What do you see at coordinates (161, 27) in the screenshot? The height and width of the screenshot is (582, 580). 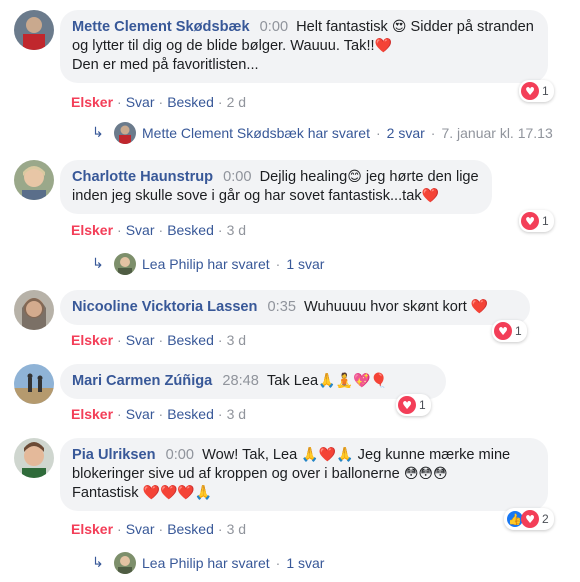 I see `comment-author: Mette Clement Skødsbæk` at bounding box center [161, 27].